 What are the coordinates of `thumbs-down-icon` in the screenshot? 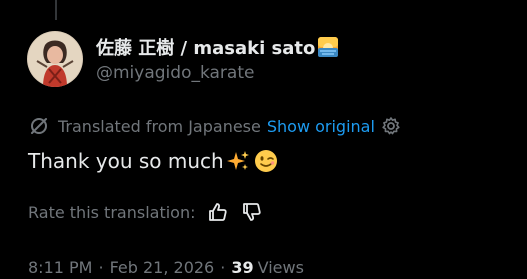 It's located at (252, 212).